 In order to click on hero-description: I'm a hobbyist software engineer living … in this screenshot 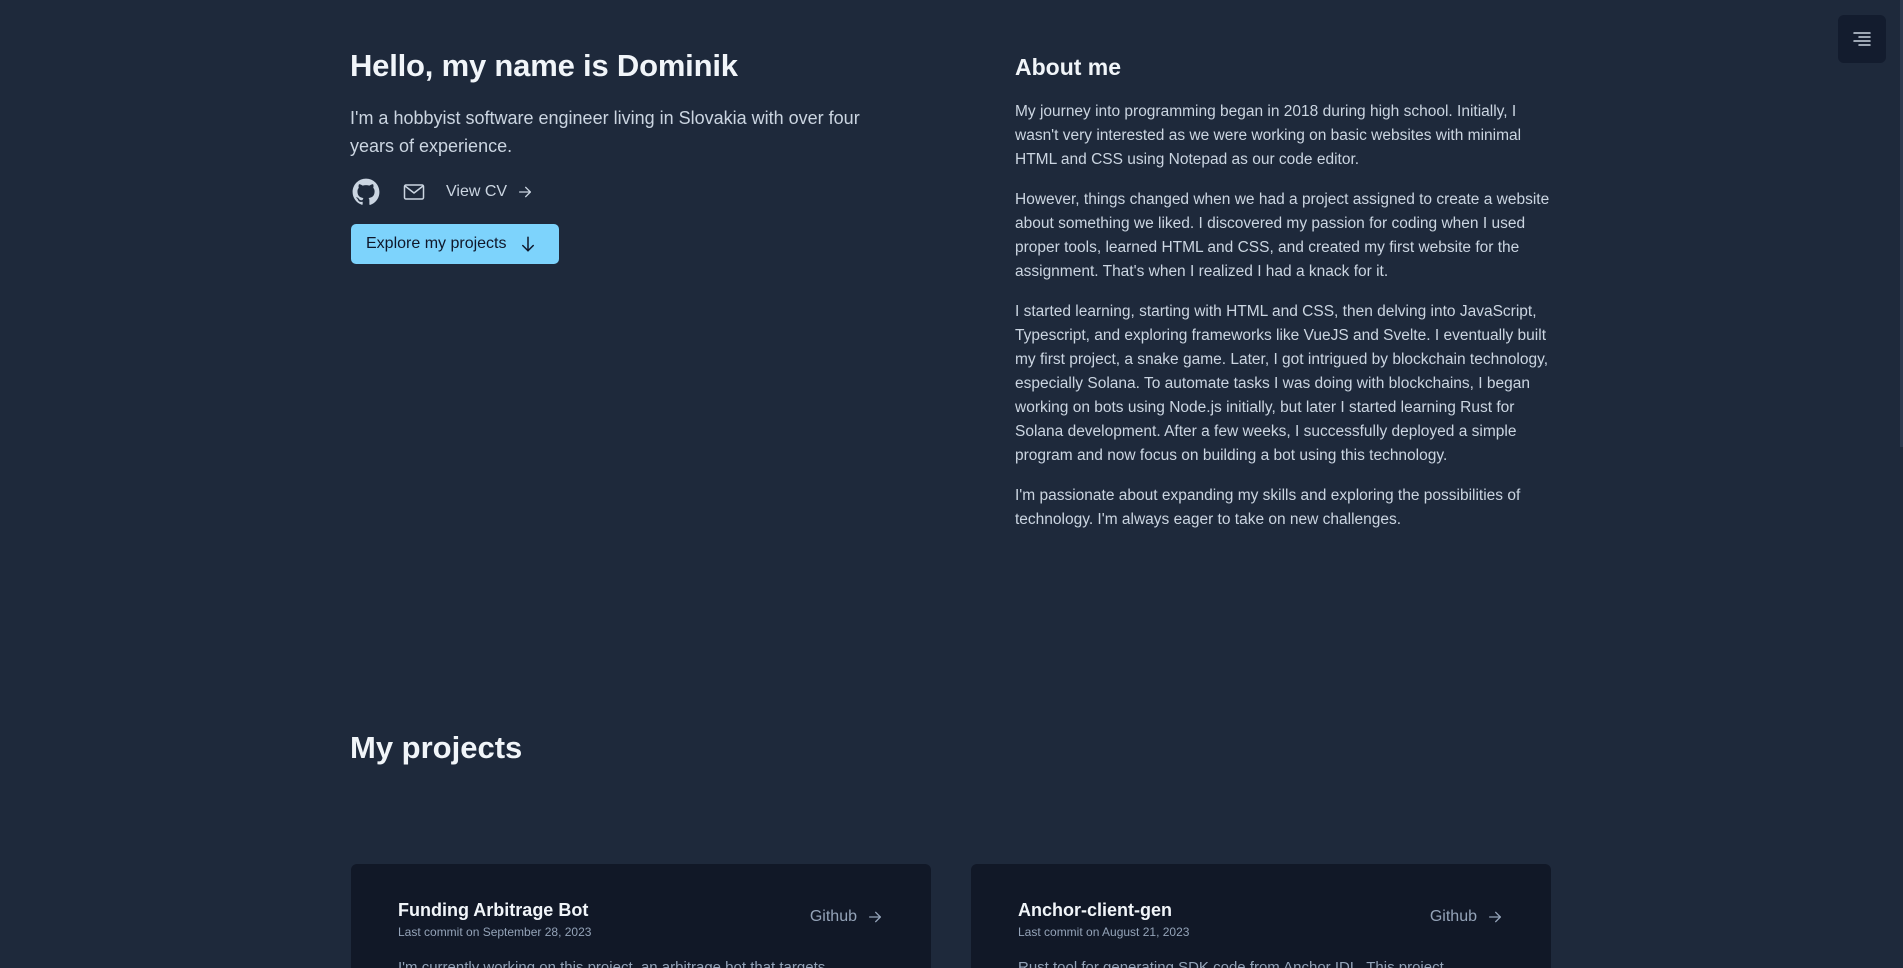, I will do `click(605, 132)`.